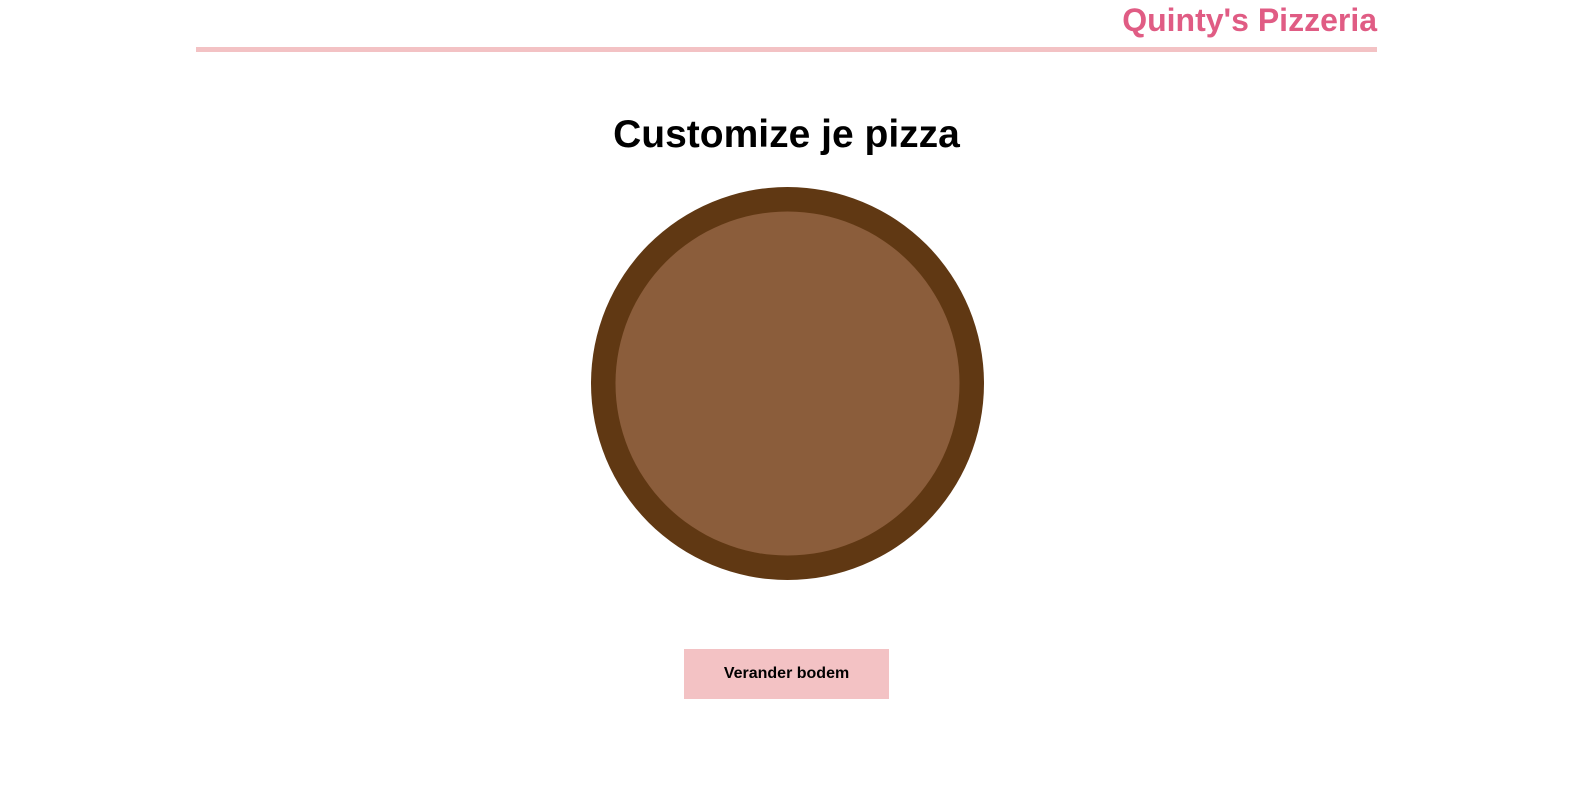 The width and height of the screenshot is (1593, 793). I want to click on page-title: Customize je pizza, so click(786, 134).